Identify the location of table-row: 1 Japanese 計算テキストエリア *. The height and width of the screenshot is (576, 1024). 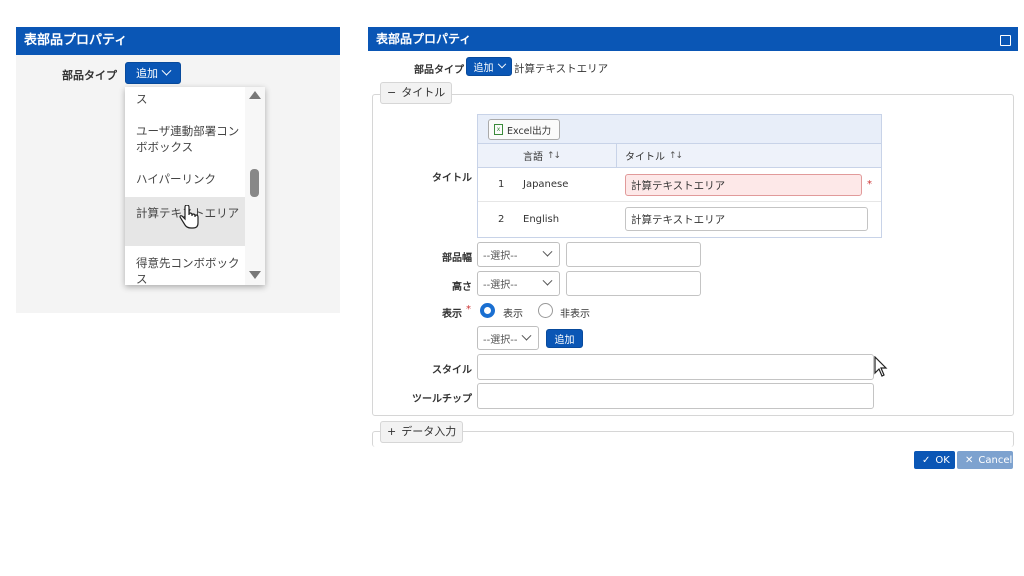
(679, 185).